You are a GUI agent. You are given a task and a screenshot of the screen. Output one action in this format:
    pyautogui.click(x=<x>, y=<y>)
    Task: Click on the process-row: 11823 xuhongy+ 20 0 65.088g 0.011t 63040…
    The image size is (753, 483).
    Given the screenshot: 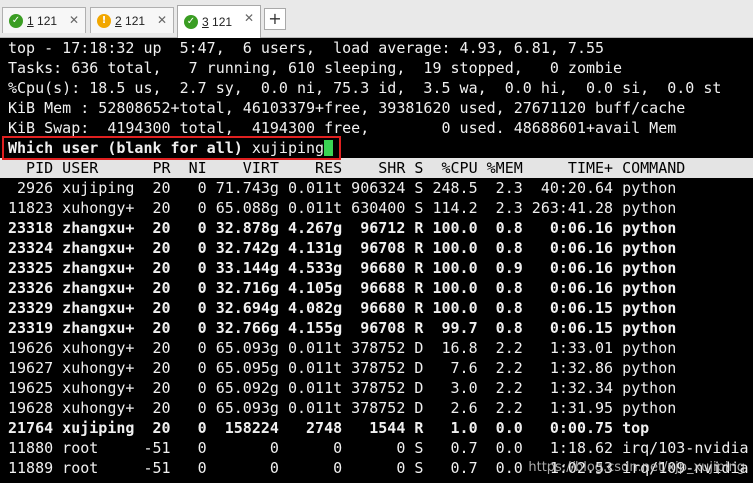 What is the action you would take?
    pyautogui.click(x=342, y=208)
    